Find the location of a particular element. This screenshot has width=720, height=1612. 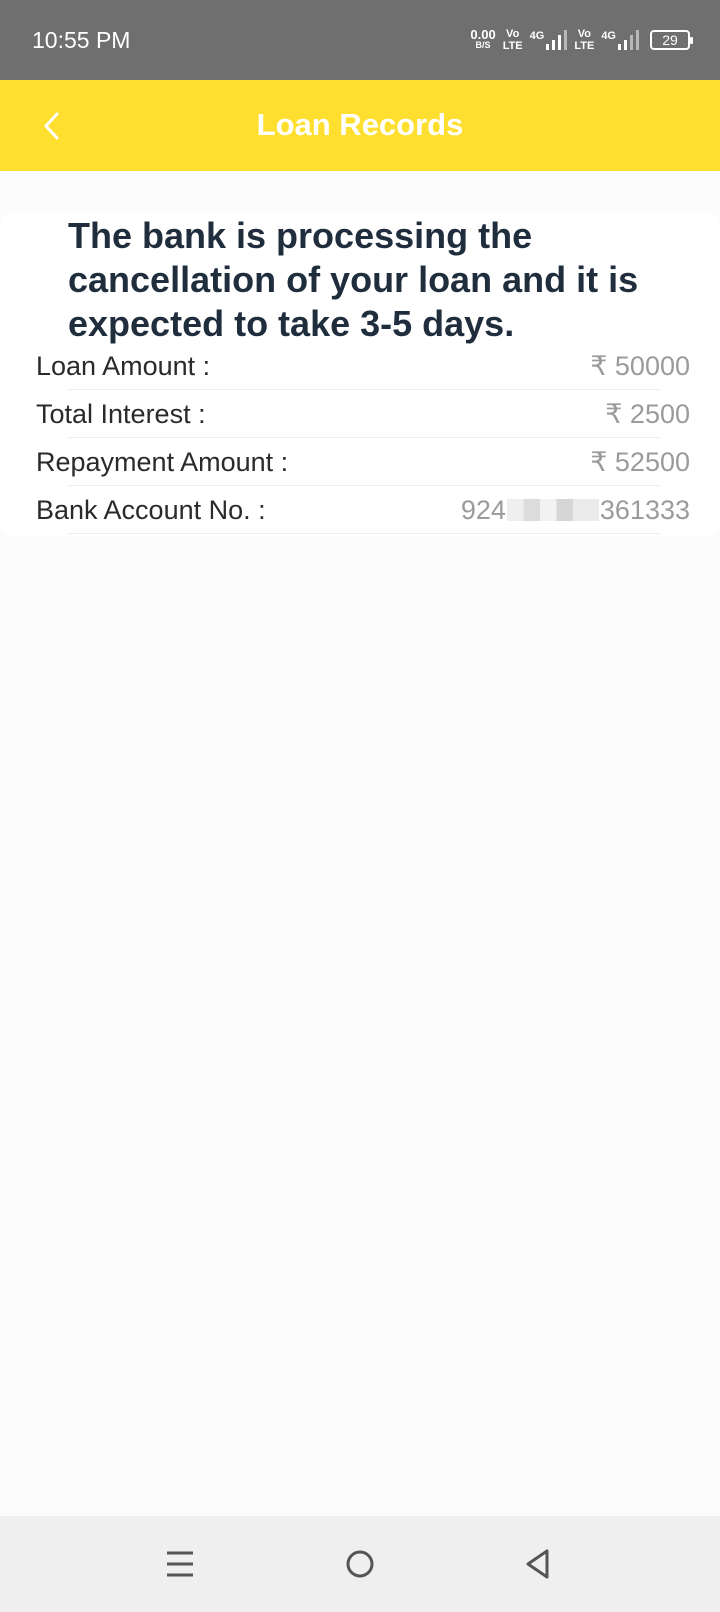

battery-level: 29 is located at coordinates (670, 40).